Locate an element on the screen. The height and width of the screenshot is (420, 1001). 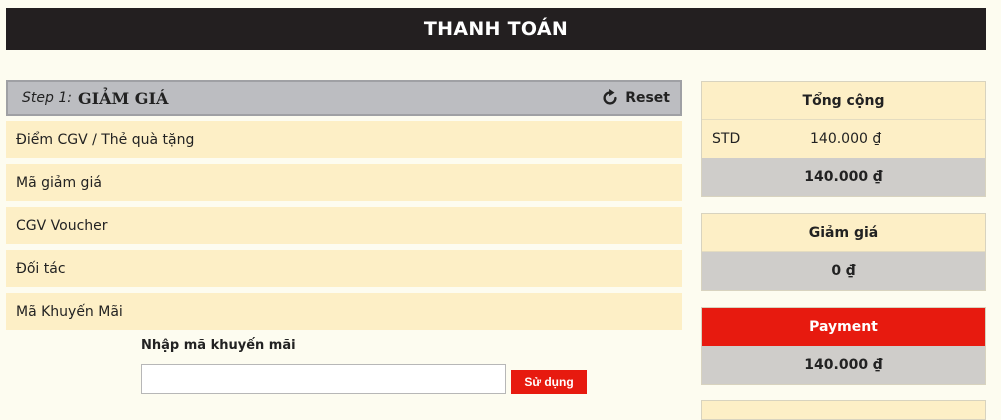
option-label: Điểm CGV / Thẻ quà tặng is located at coordinates (105, 139).